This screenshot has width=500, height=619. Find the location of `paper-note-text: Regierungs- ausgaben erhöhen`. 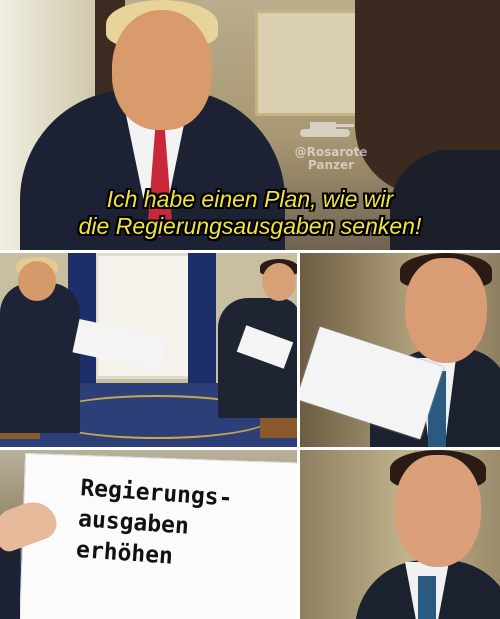

paper-note-text: Regierungs- ausgaben erhöhen is located at coordinates (178, 526).